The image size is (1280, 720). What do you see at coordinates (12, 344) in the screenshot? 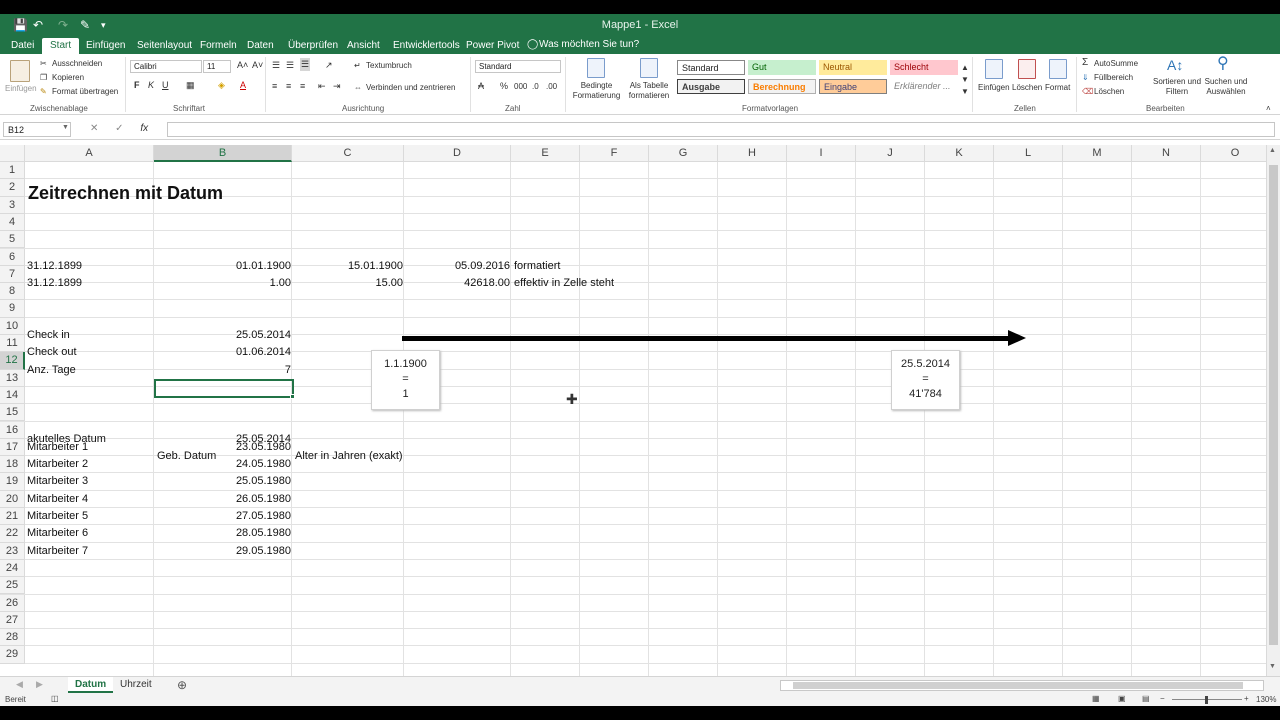
I see `row-header-11: 11` at bounding box center [12, 344].